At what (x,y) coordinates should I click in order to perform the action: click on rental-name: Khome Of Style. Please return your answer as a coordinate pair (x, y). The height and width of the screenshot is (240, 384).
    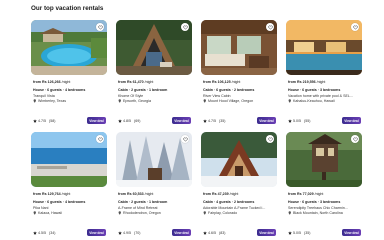
    Looking at the image, I should click on (131, 96).